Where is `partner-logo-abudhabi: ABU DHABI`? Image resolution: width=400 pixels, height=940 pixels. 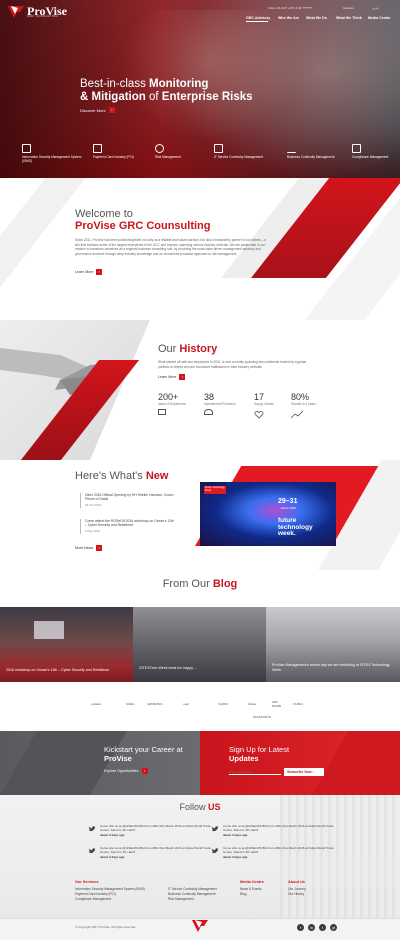
partner-logo-abudhabi: ABU DHABI is located at coordinates (277, 704).